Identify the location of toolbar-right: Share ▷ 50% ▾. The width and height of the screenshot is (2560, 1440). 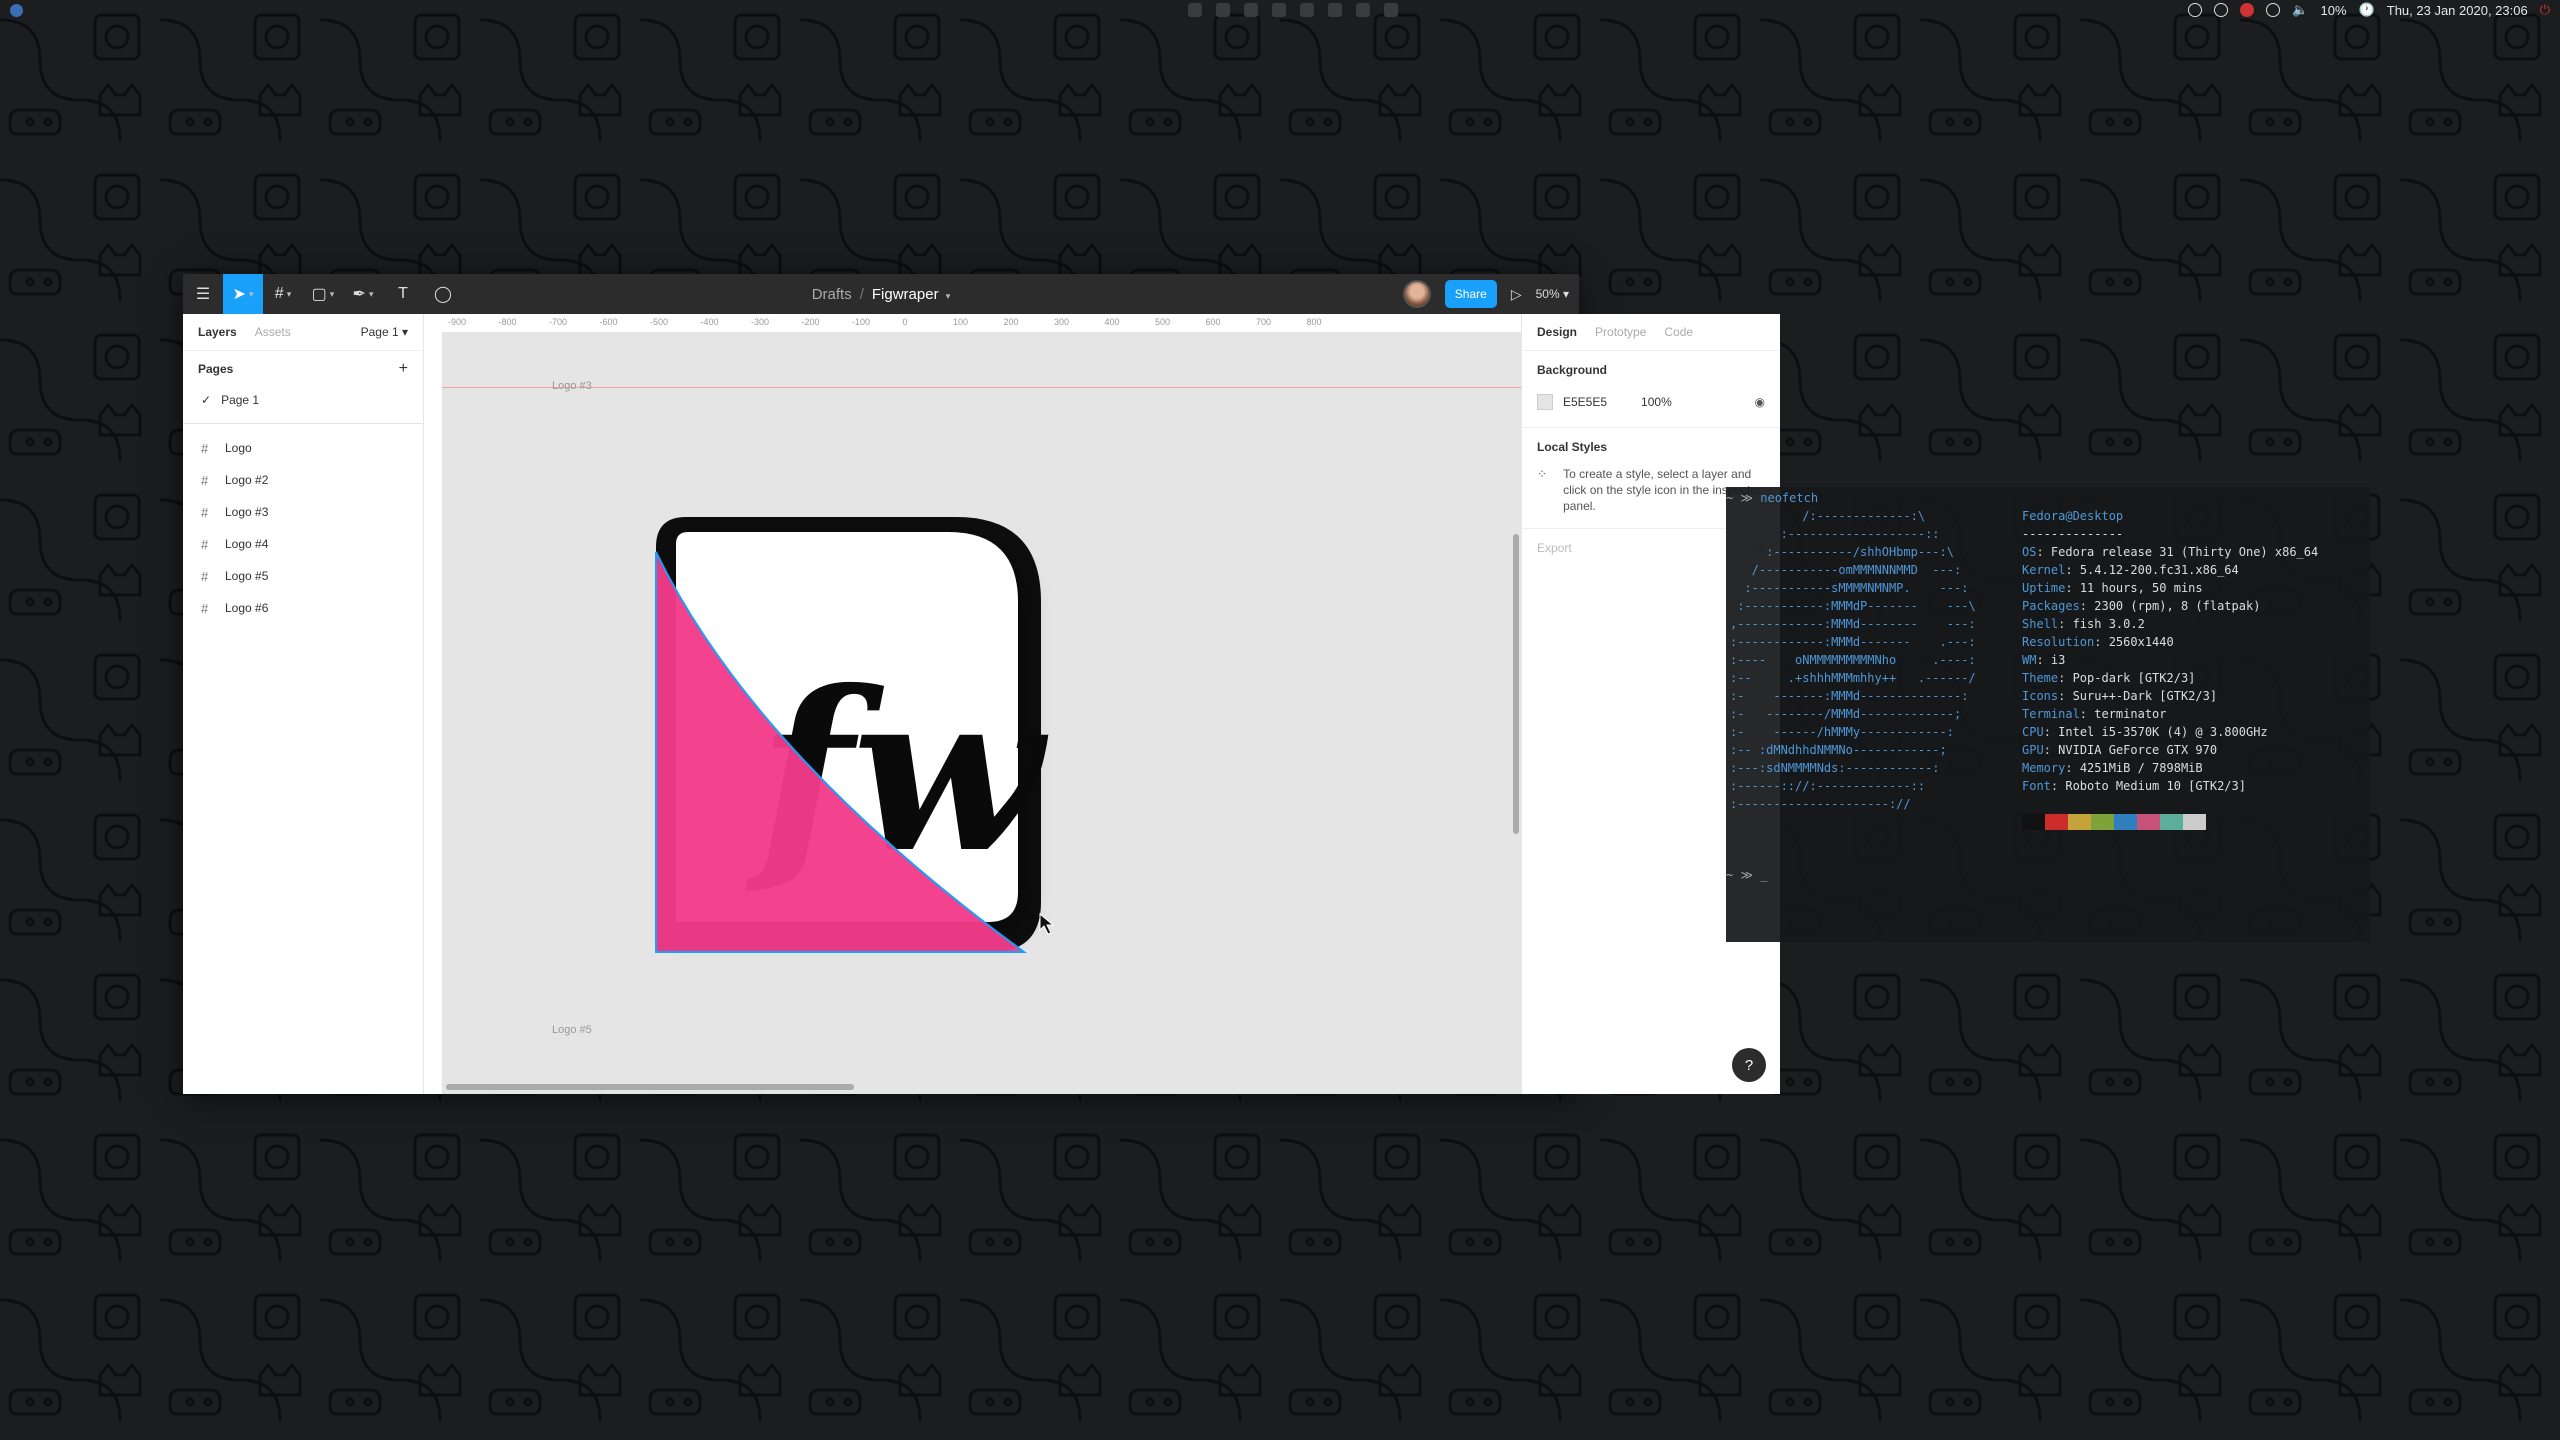
(1485, 294).